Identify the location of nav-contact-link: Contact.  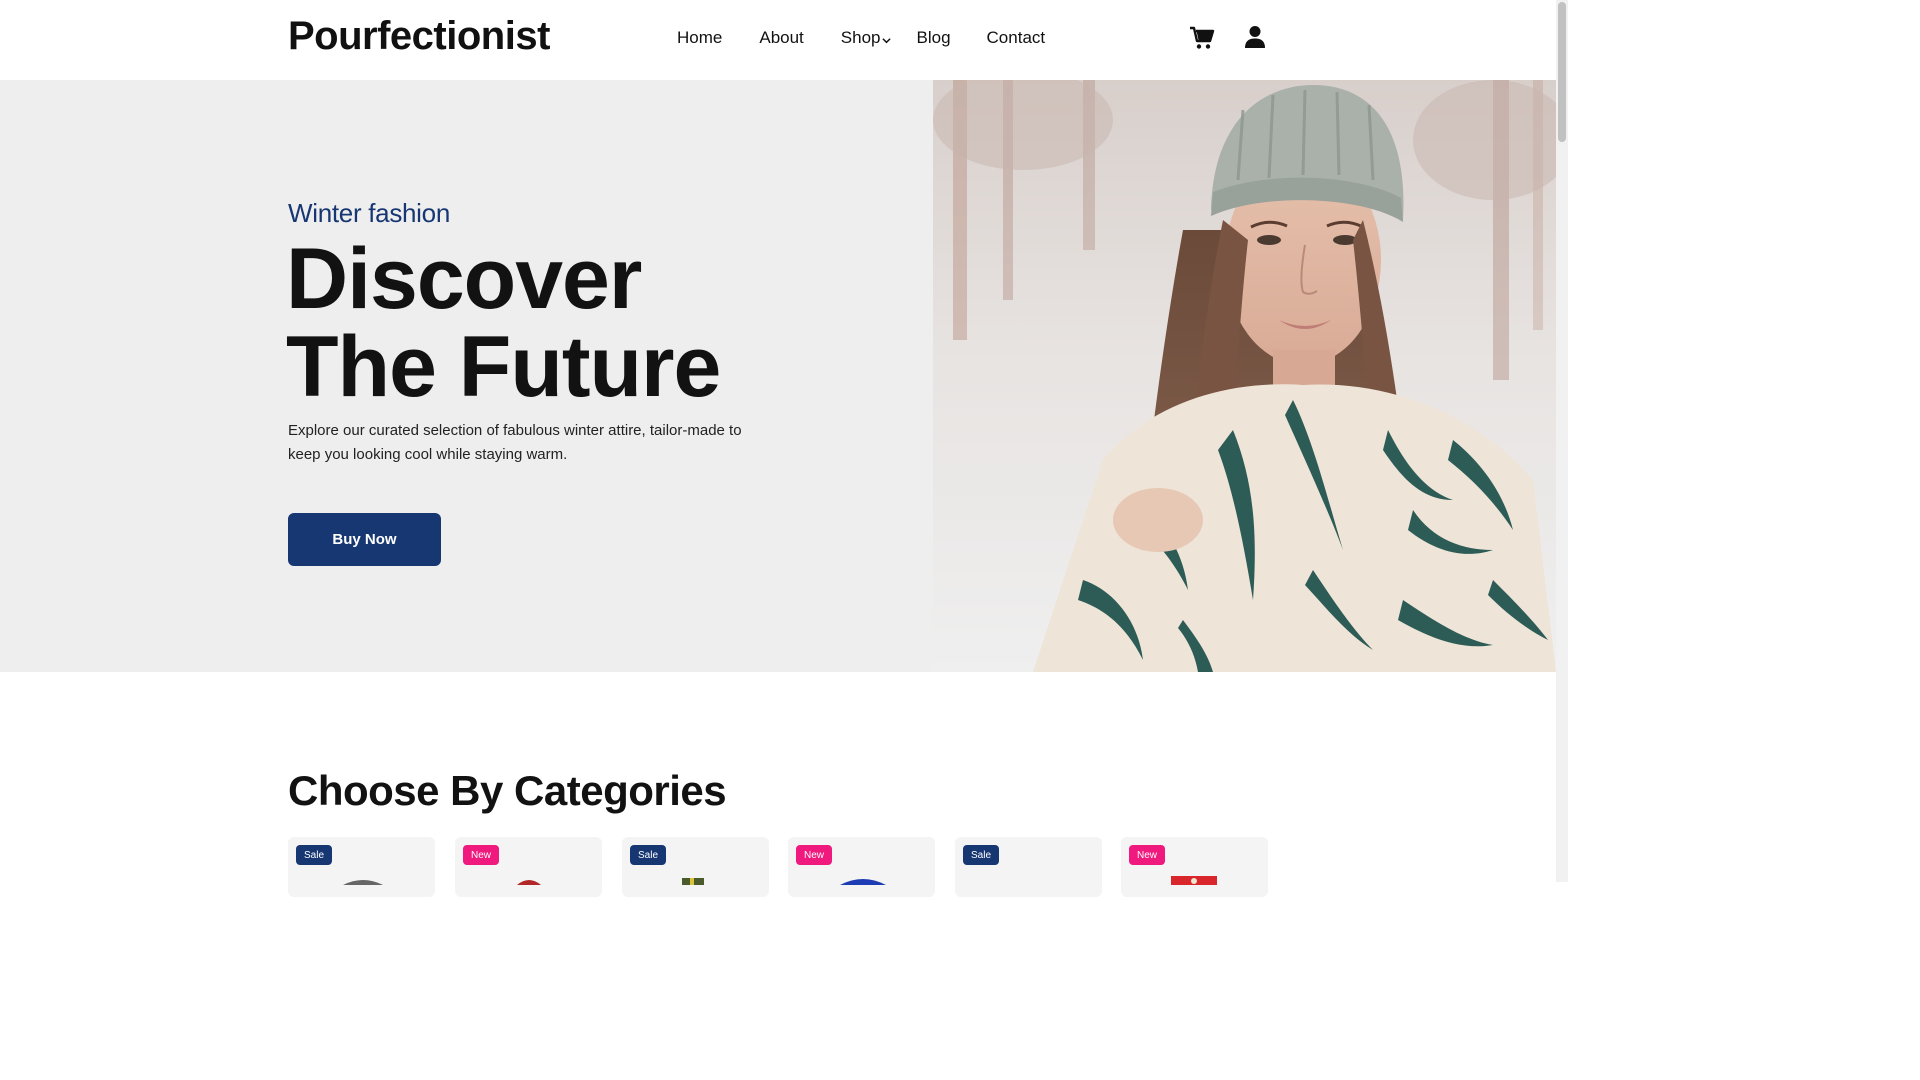
(1016, 38).